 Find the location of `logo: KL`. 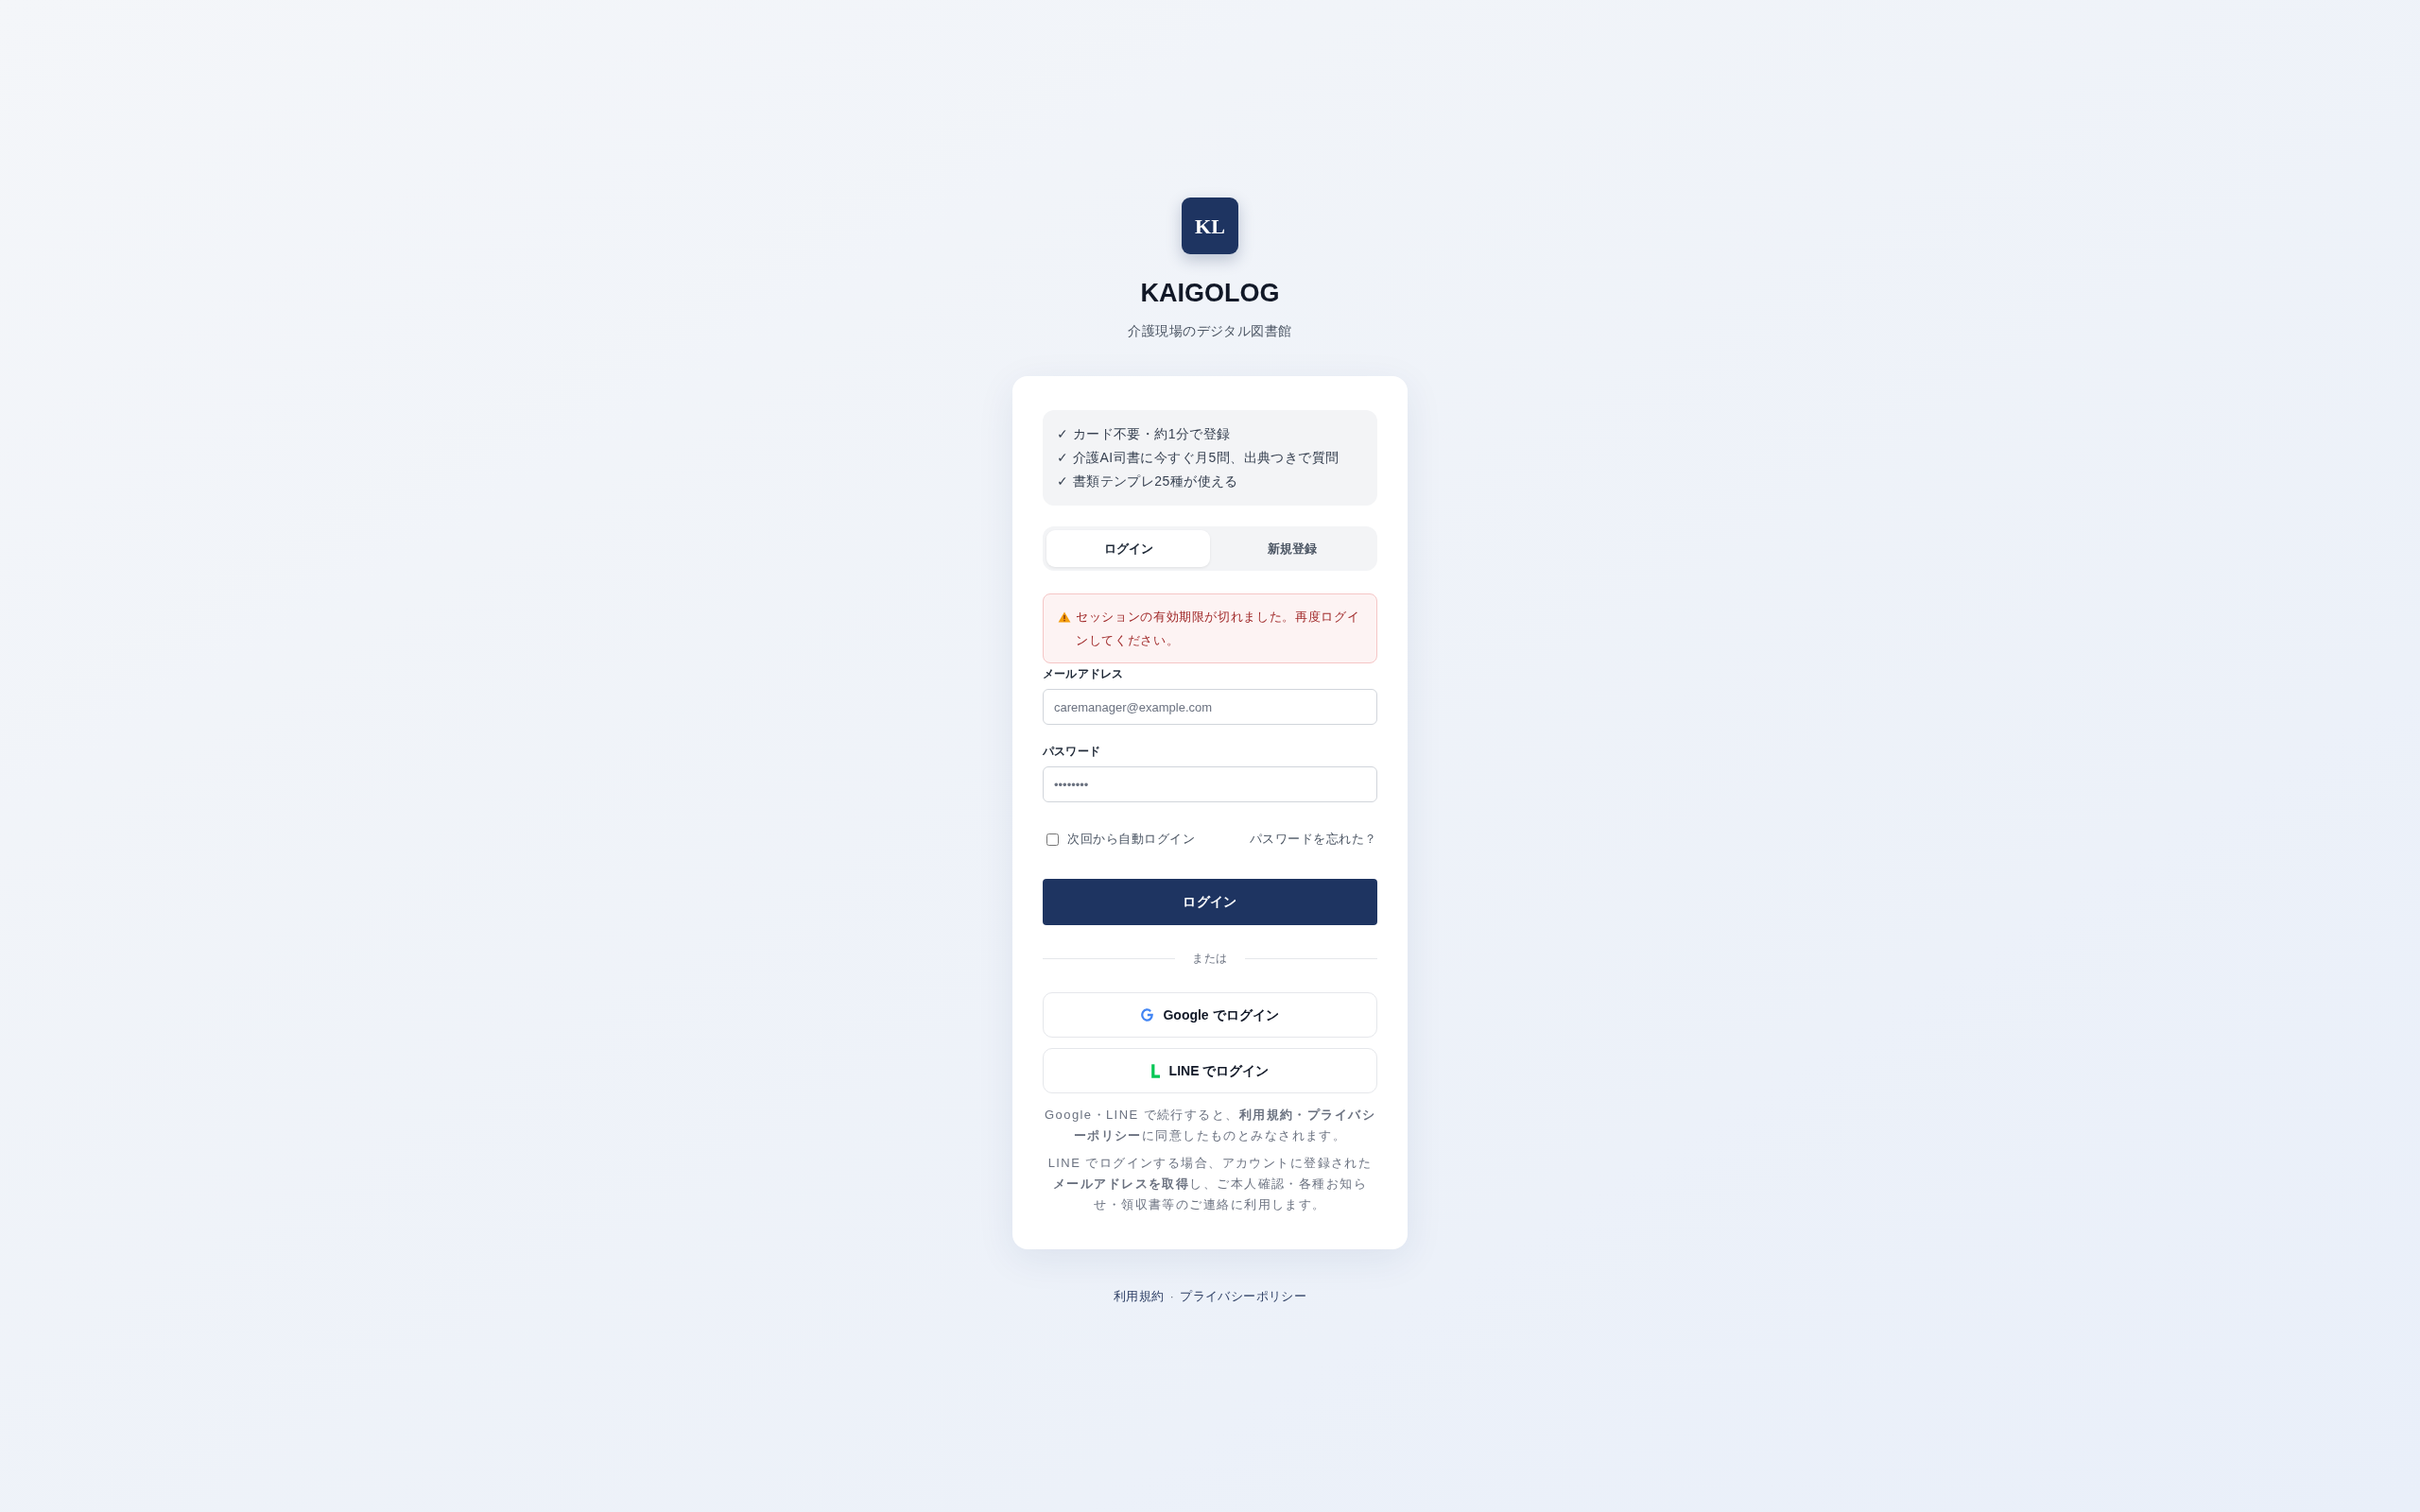

logo: KL is located at coordinates (1210, 226).